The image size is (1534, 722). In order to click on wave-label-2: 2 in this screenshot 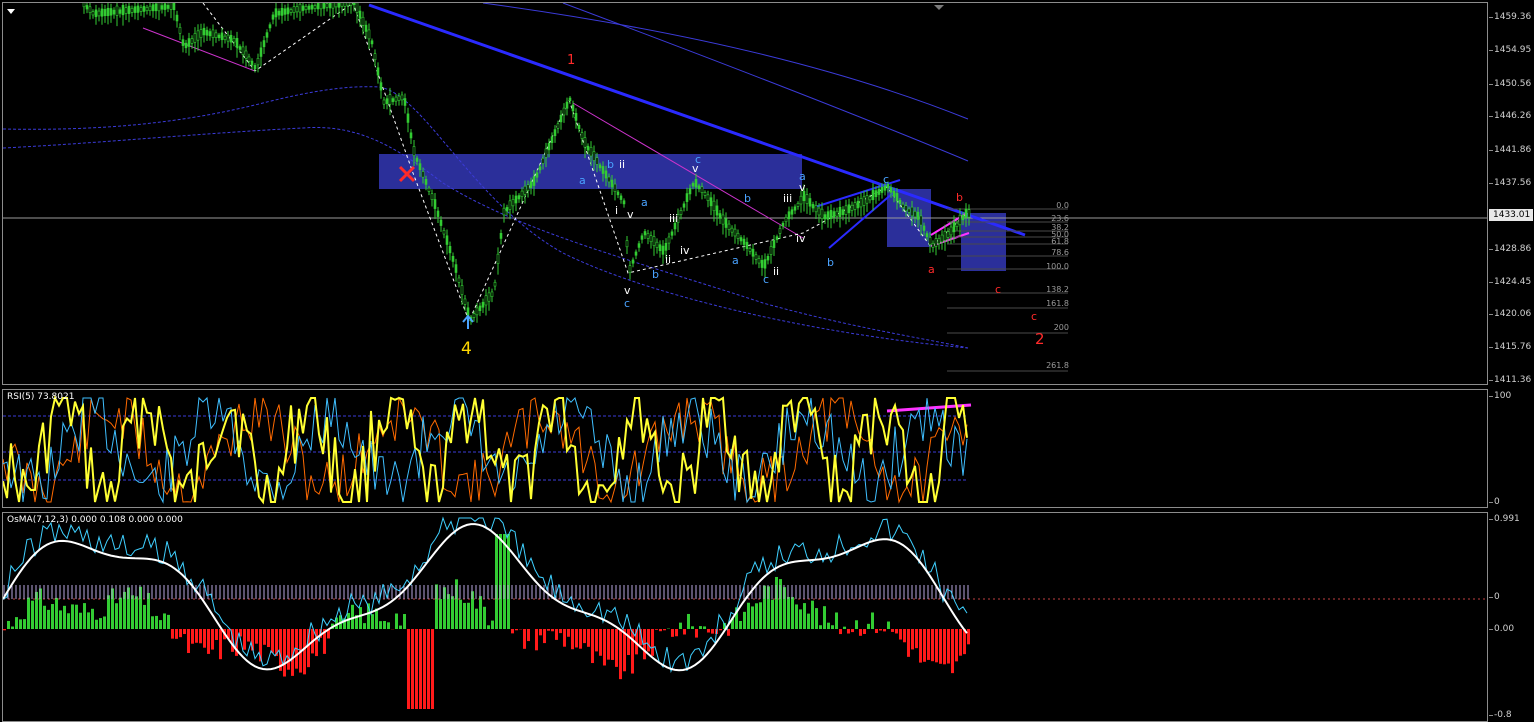, I will do `click(1040, 339)`.